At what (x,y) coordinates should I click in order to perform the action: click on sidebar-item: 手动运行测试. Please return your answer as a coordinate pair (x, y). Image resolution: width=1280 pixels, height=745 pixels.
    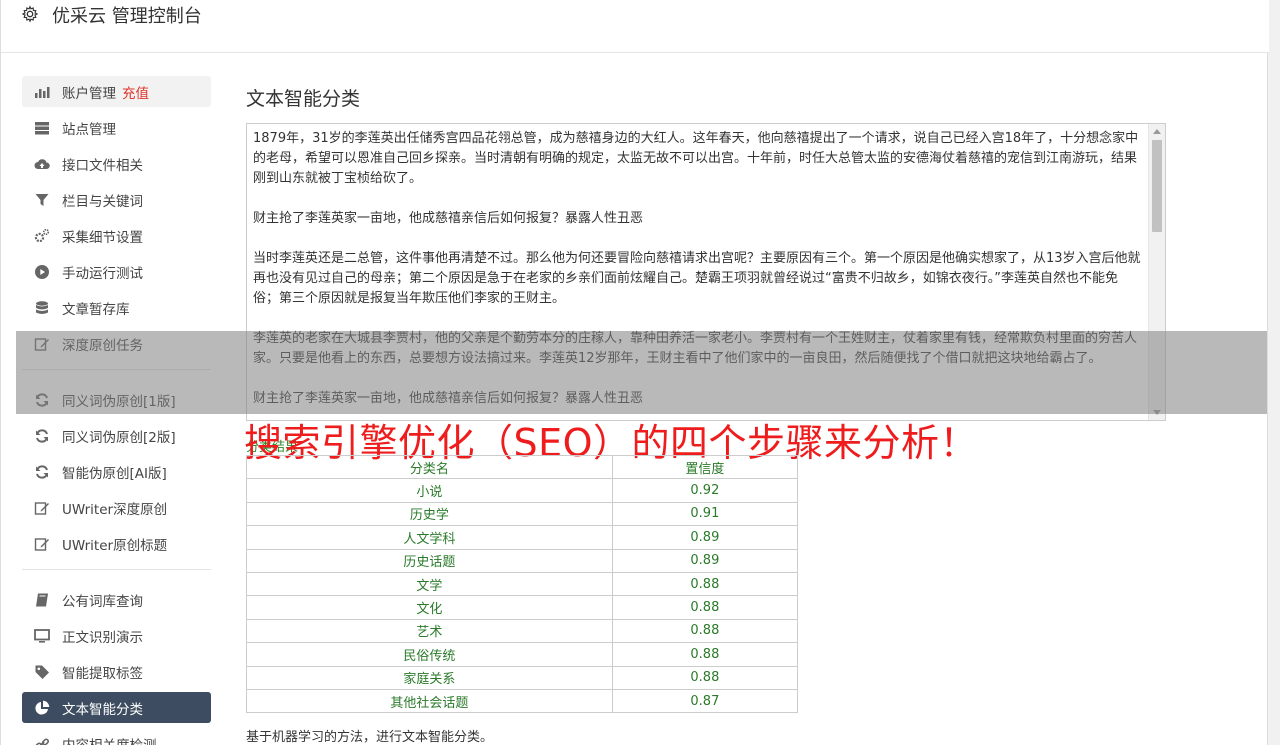
    Looking at the image, I should click on (116, 271).